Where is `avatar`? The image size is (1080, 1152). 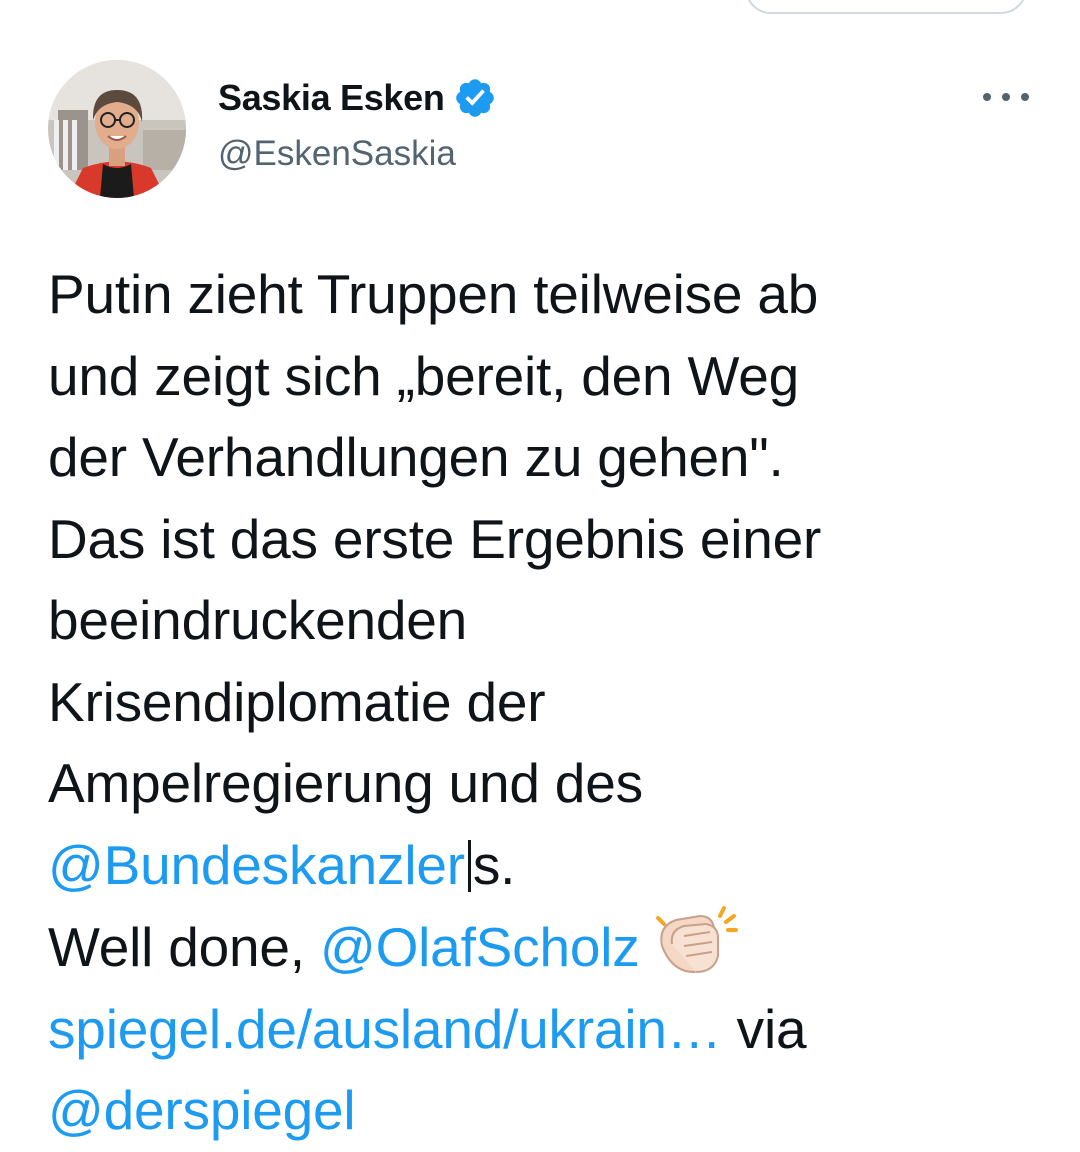 avatar is located at coordinates (117, 129).